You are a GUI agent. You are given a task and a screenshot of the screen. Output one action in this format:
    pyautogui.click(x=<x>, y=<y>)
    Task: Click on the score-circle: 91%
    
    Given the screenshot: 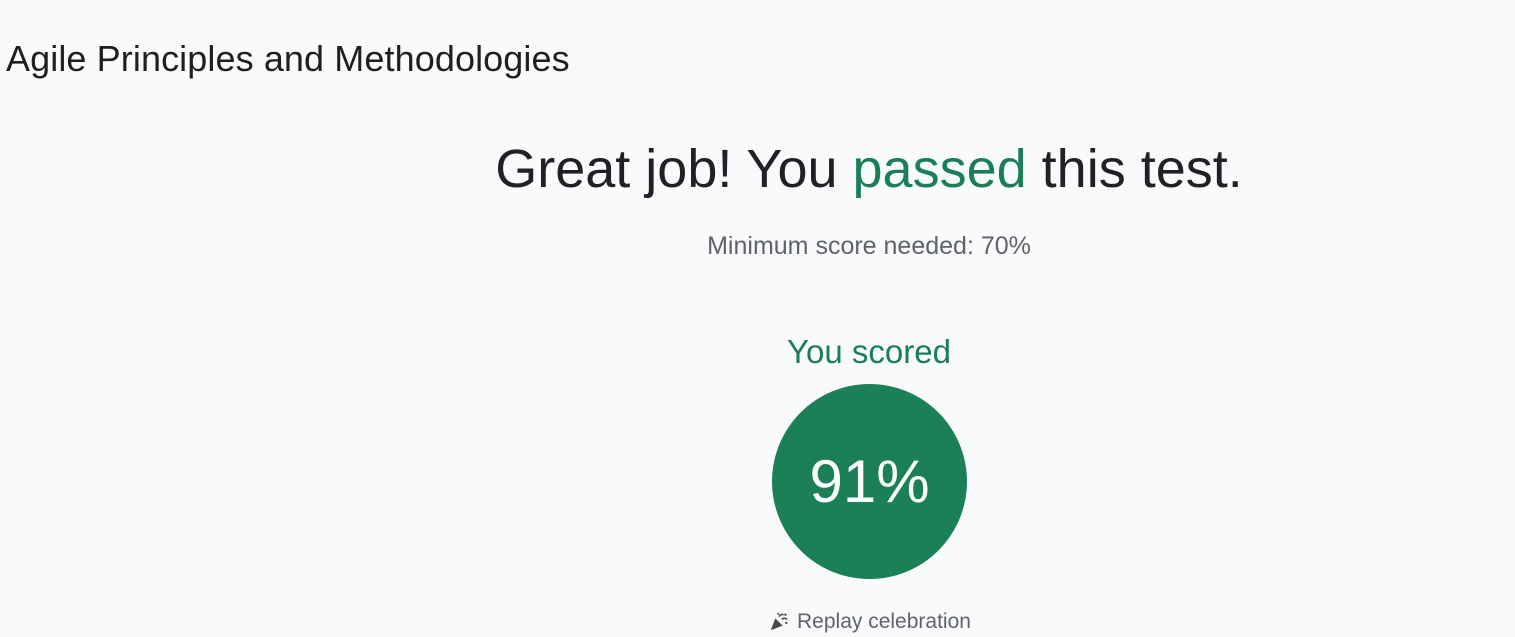 What is the action you would take?
    pyautogui.click(x=869, y=481)
    